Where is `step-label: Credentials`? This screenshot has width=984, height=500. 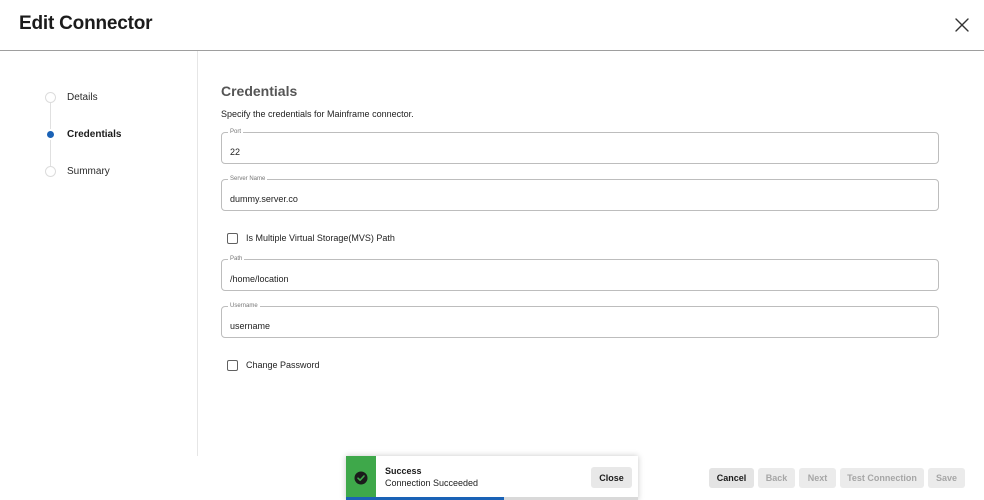
step-label: Credentials is located at coordinates (94, 134).